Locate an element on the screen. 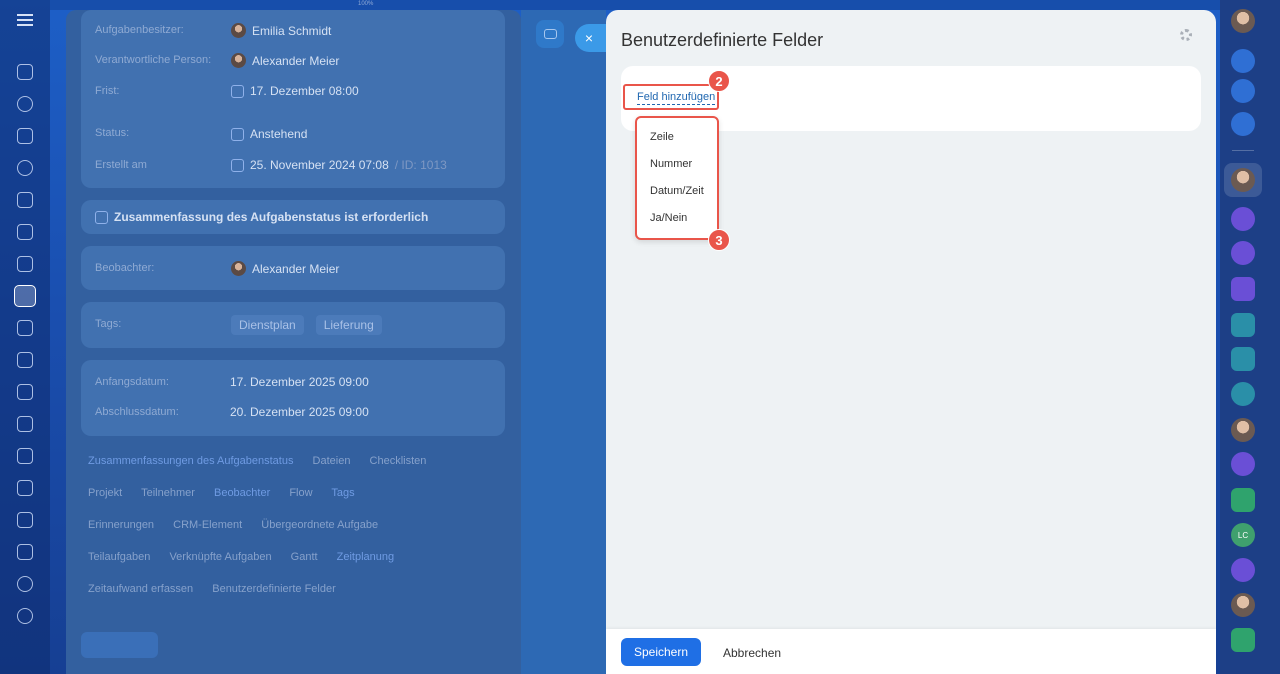 Image resolution: width=1280 pixels, height=674 pixels. contacts-icon is located at coordinates (25, 168).